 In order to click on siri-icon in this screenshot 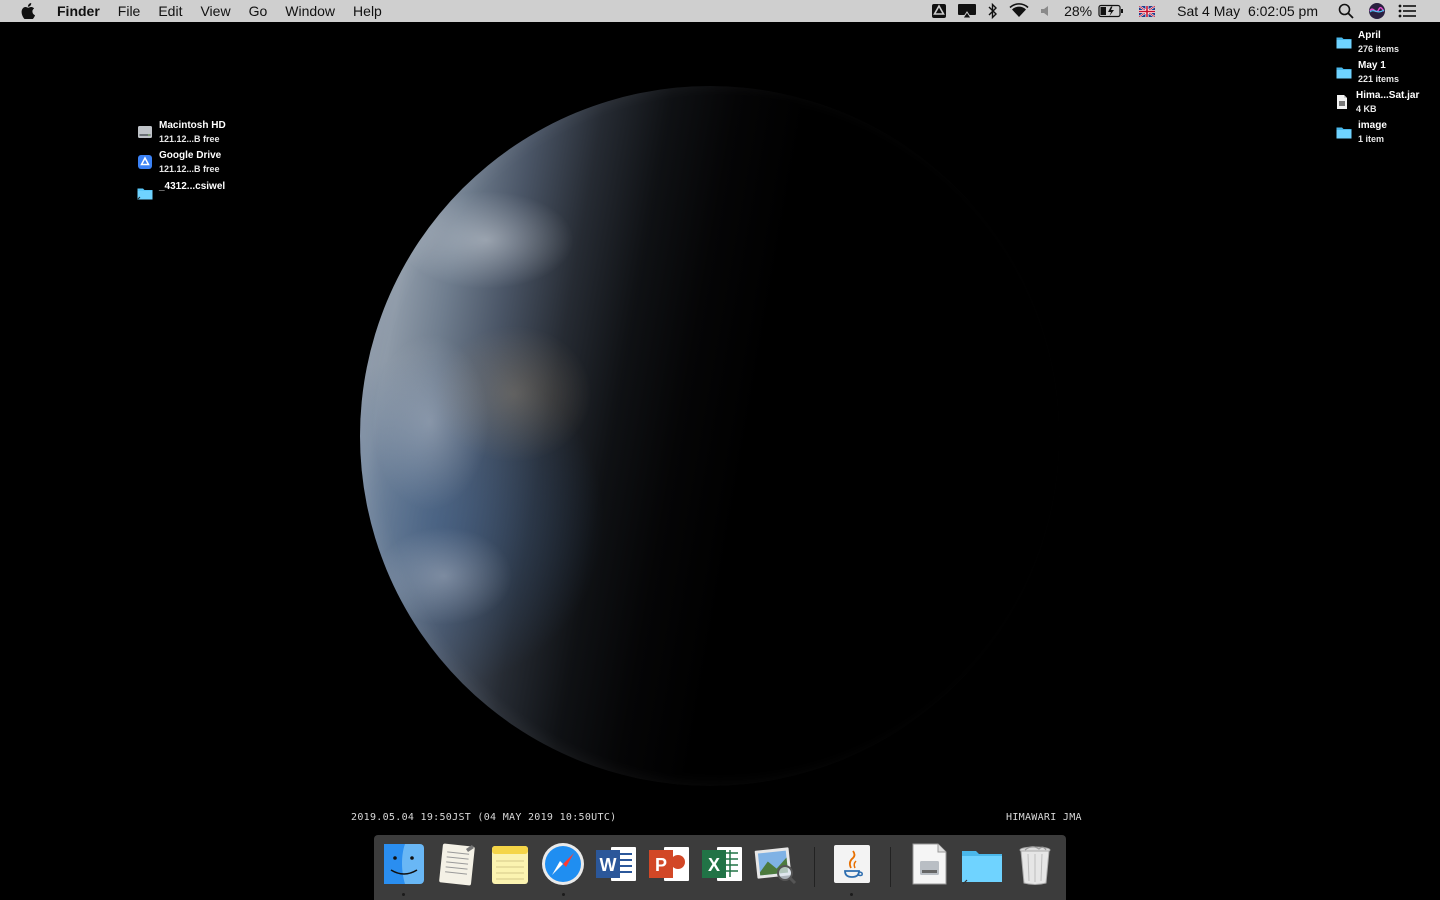, I will do `click(1377, 11)`.